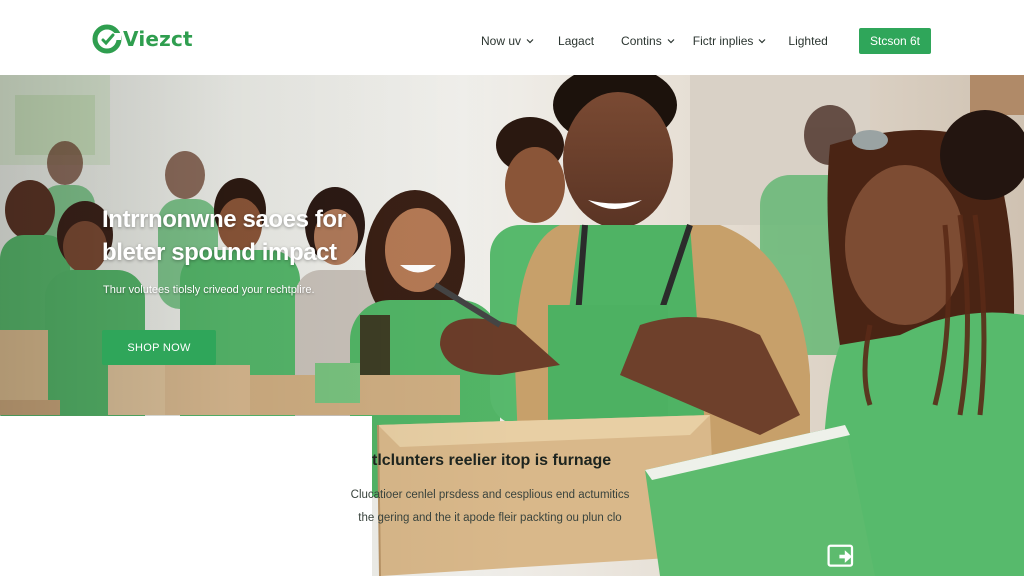 Image resolution: width=1024 pixels, height=576 pixels. I want to click on brand-logo-icon, so click(107, 39).